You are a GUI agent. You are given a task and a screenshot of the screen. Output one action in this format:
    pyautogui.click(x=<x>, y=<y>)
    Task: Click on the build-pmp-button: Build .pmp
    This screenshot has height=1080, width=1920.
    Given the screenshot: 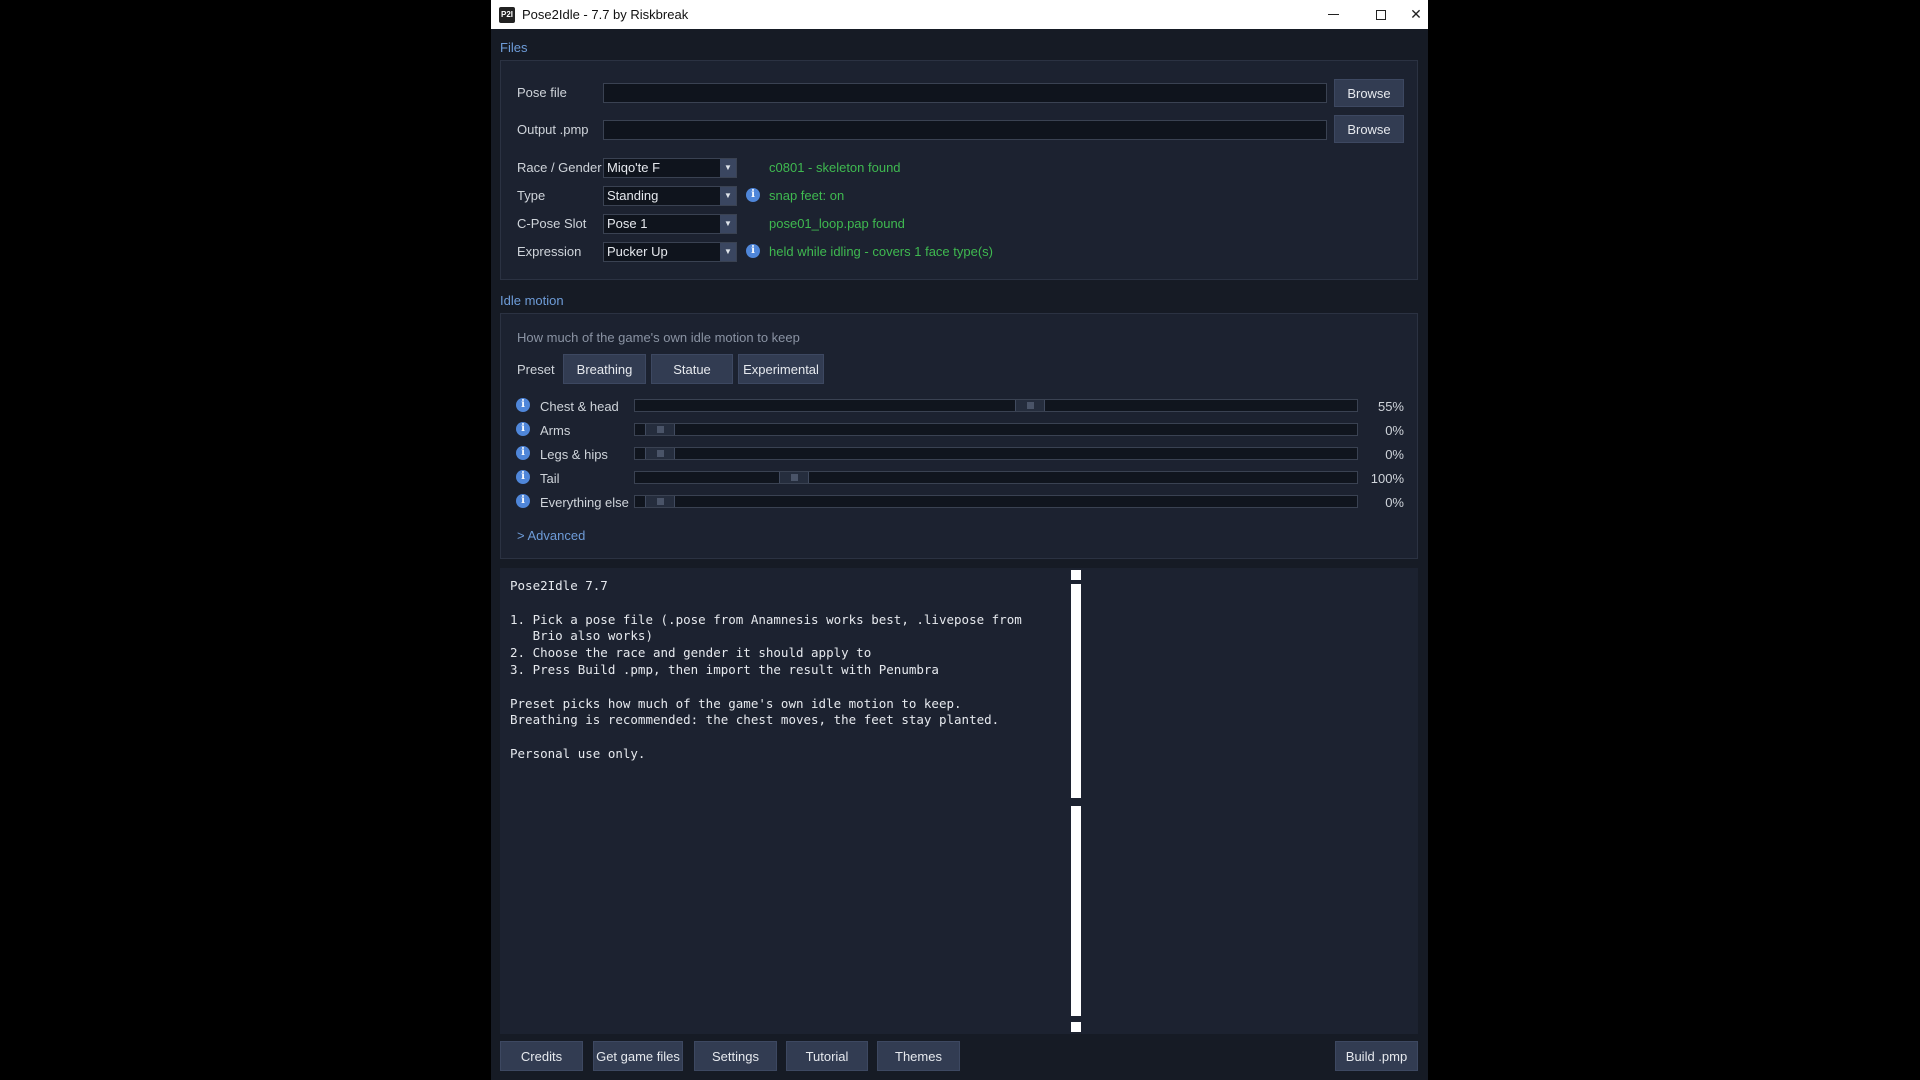 What is the action you would take?
    pyautogui.click(x=1376, y=1056)
    